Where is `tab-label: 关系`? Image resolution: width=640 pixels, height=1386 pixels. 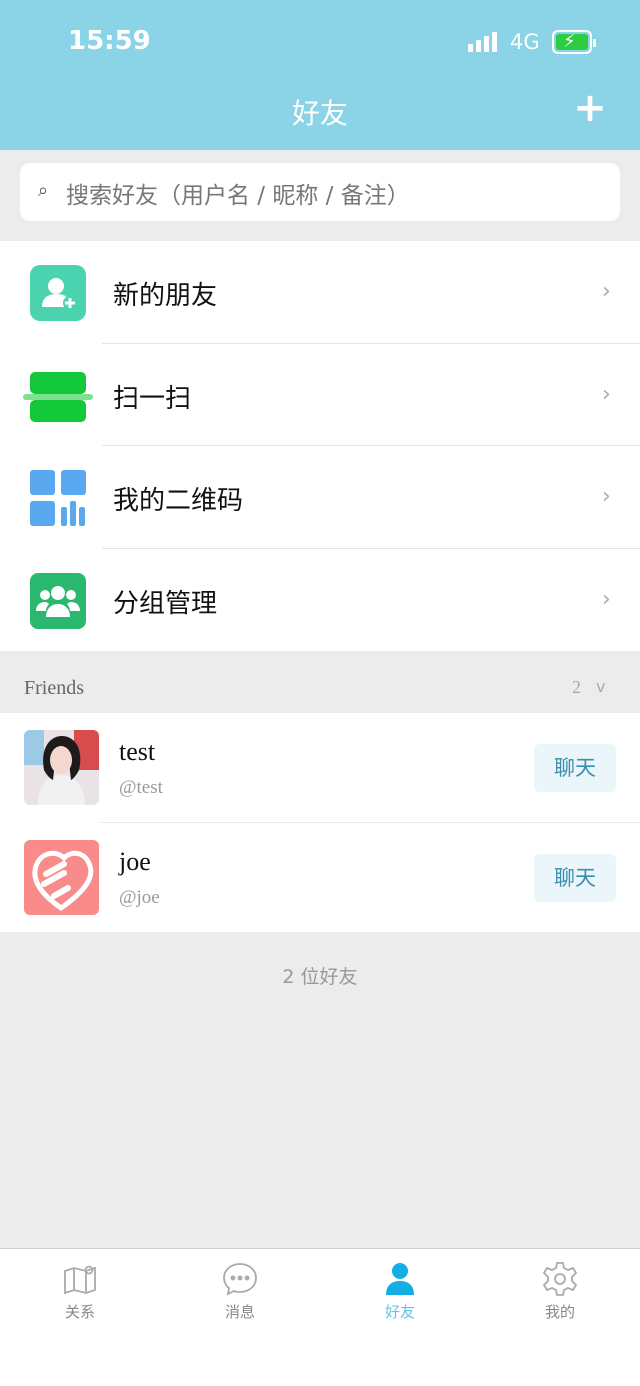
tab-label: 关系 is located at coordinates (79, 1312).